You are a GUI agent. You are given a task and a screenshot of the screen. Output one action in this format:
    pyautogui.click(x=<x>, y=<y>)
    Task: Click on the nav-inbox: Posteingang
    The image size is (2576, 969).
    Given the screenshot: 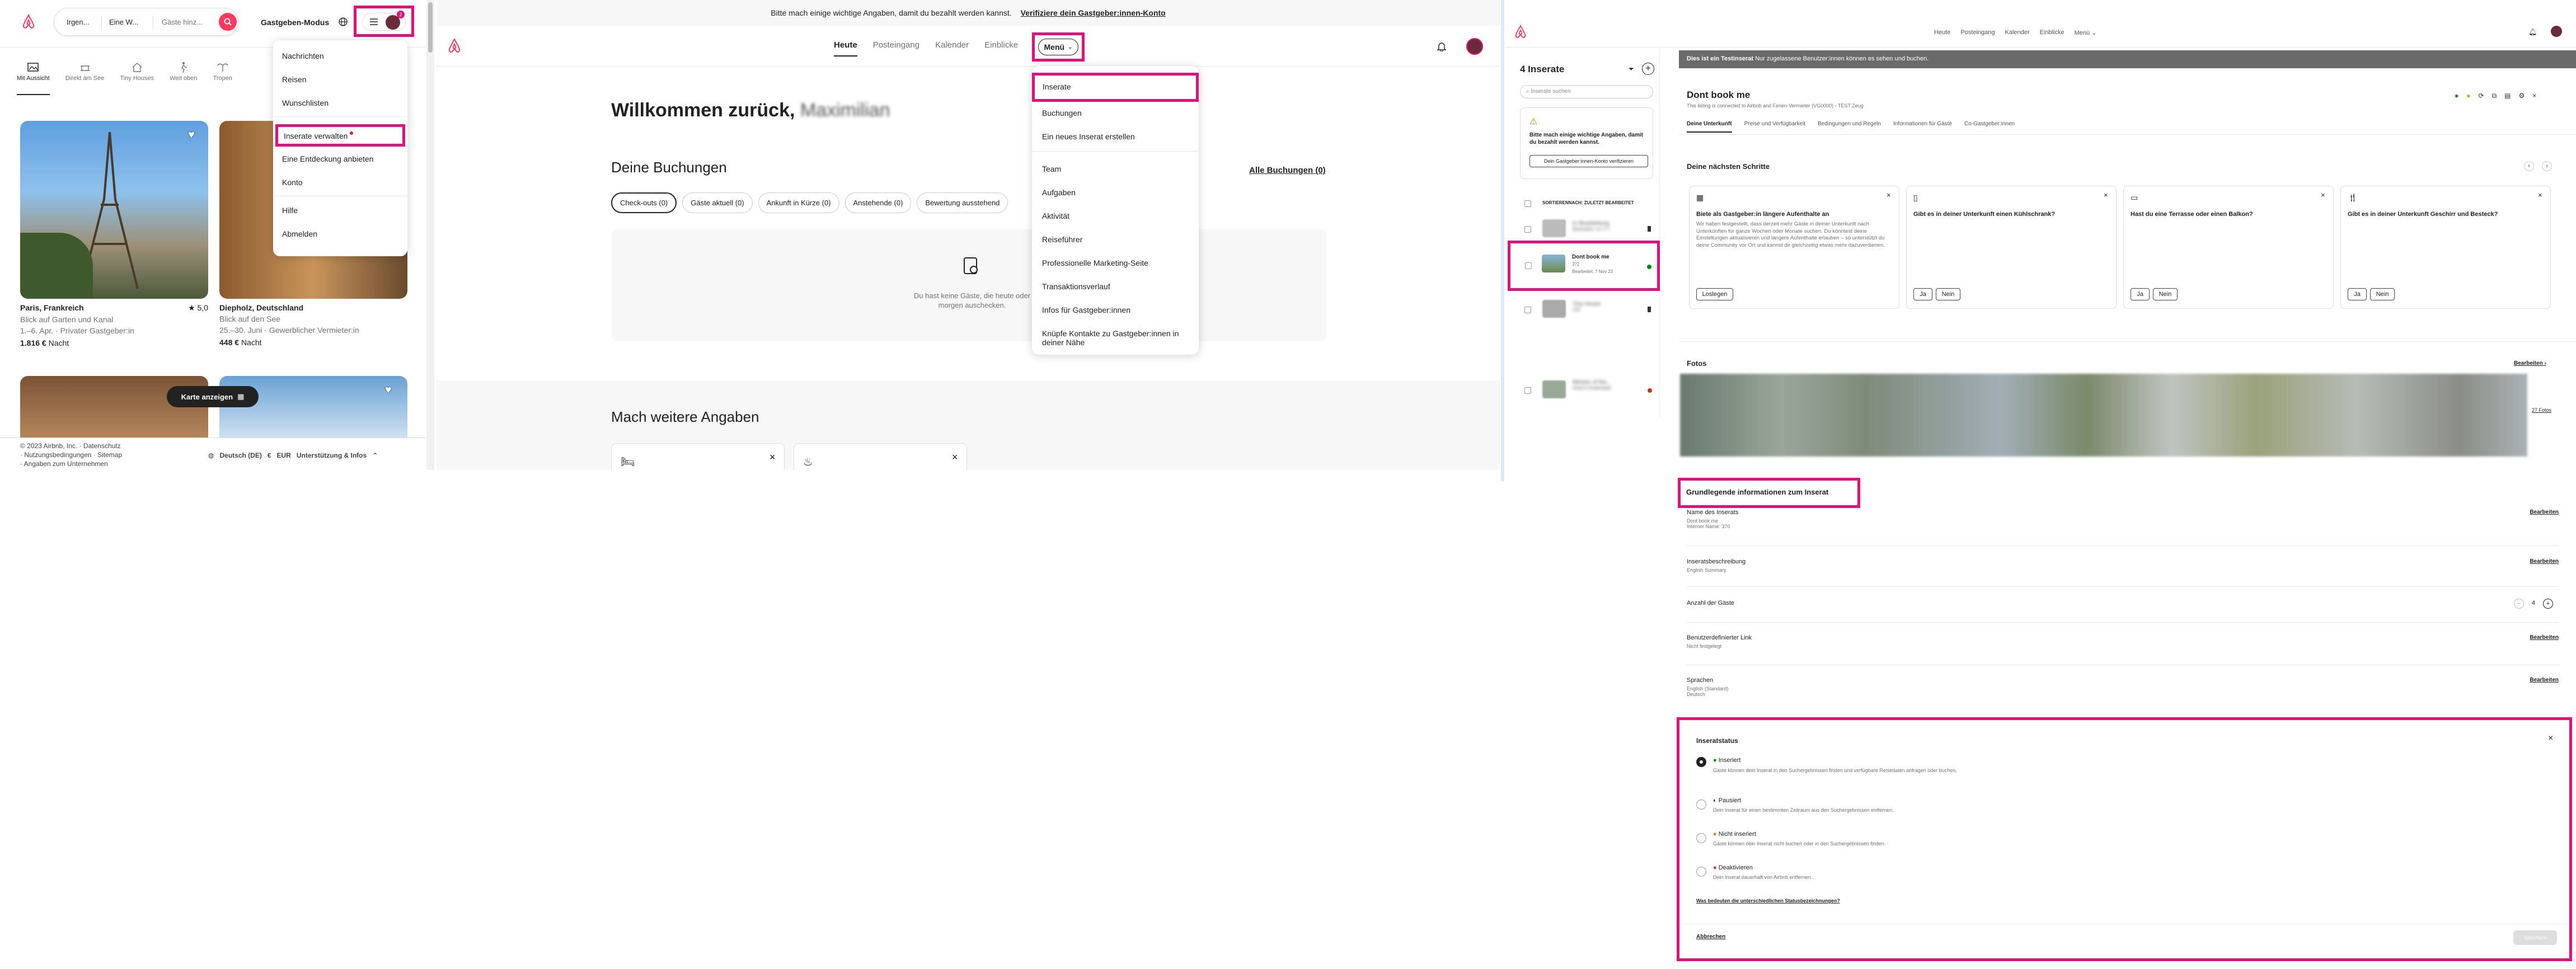 What is the action you would take?
    pyautogui.click(x=1977, y=32)
    